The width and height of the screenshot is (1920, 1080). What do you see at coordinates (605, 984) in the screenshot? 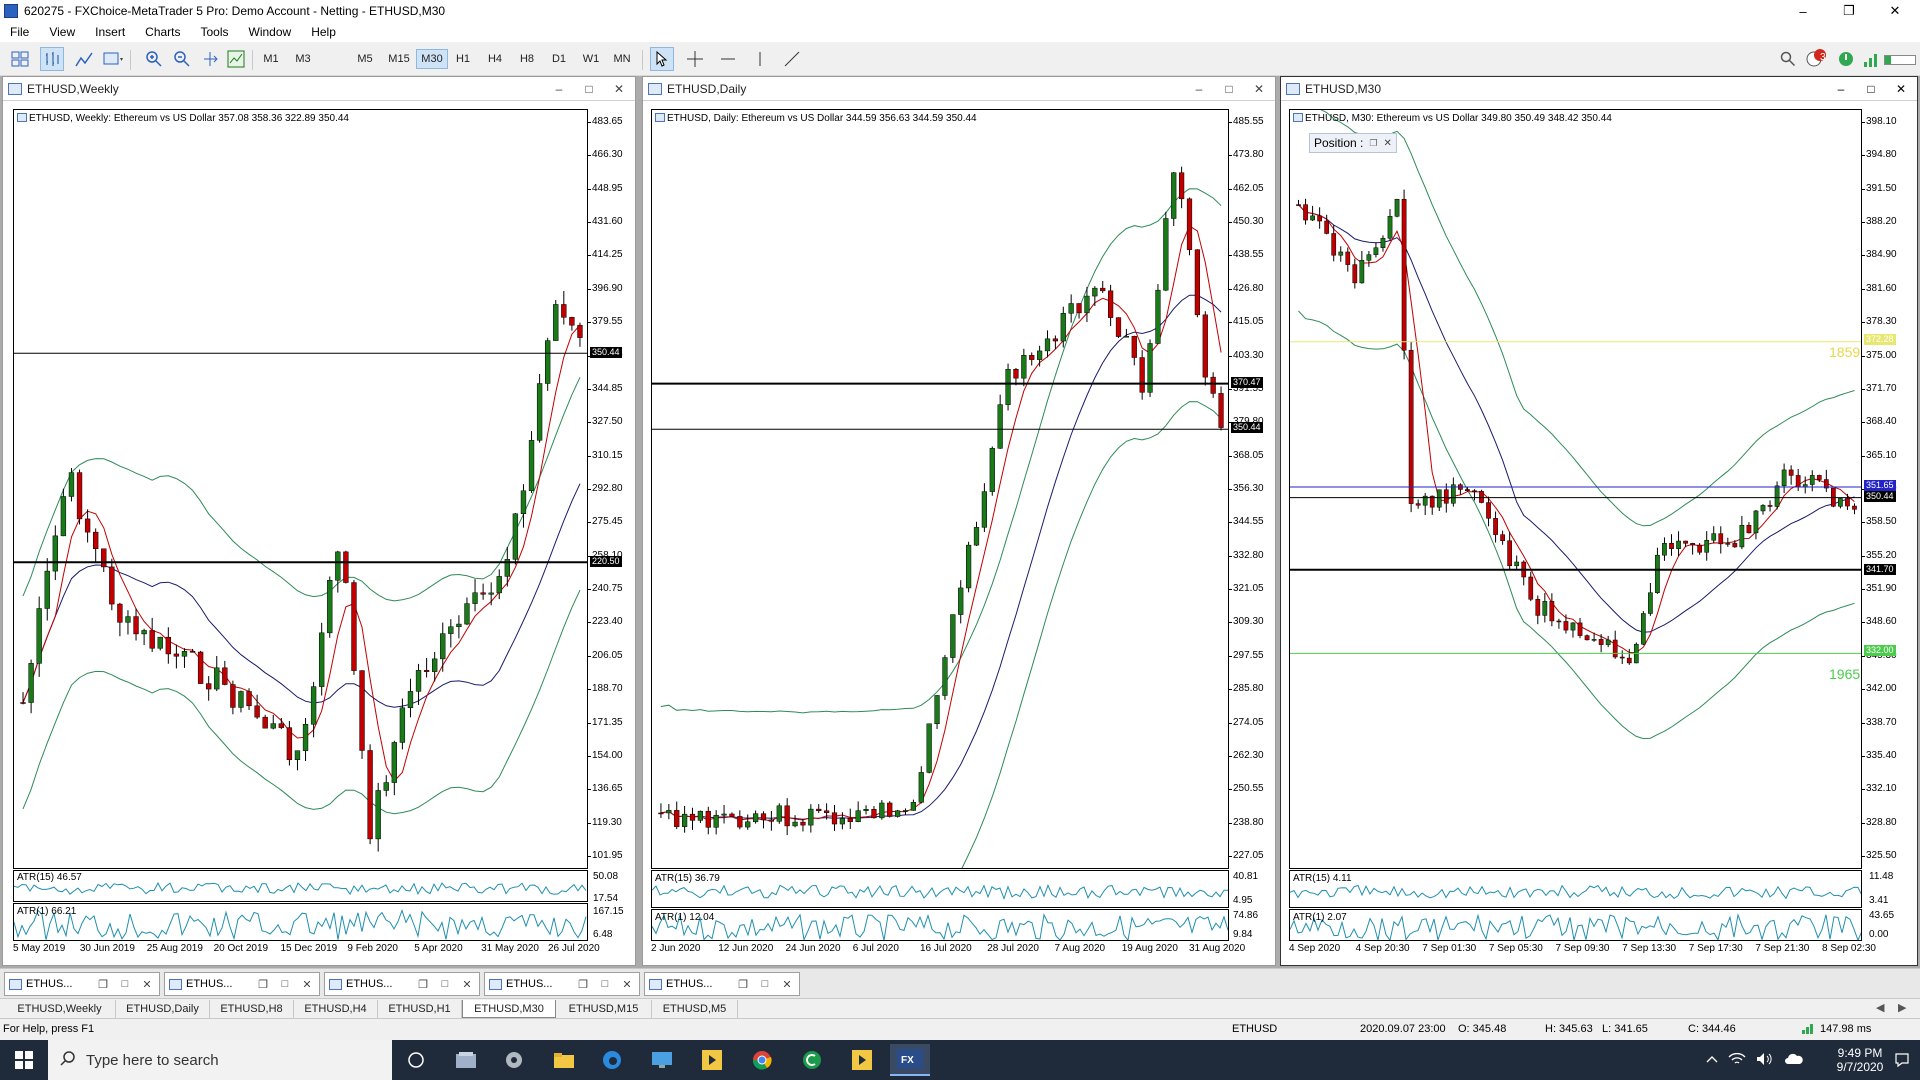
I see `maximize-icon: □` at bounding box center [605, 984].